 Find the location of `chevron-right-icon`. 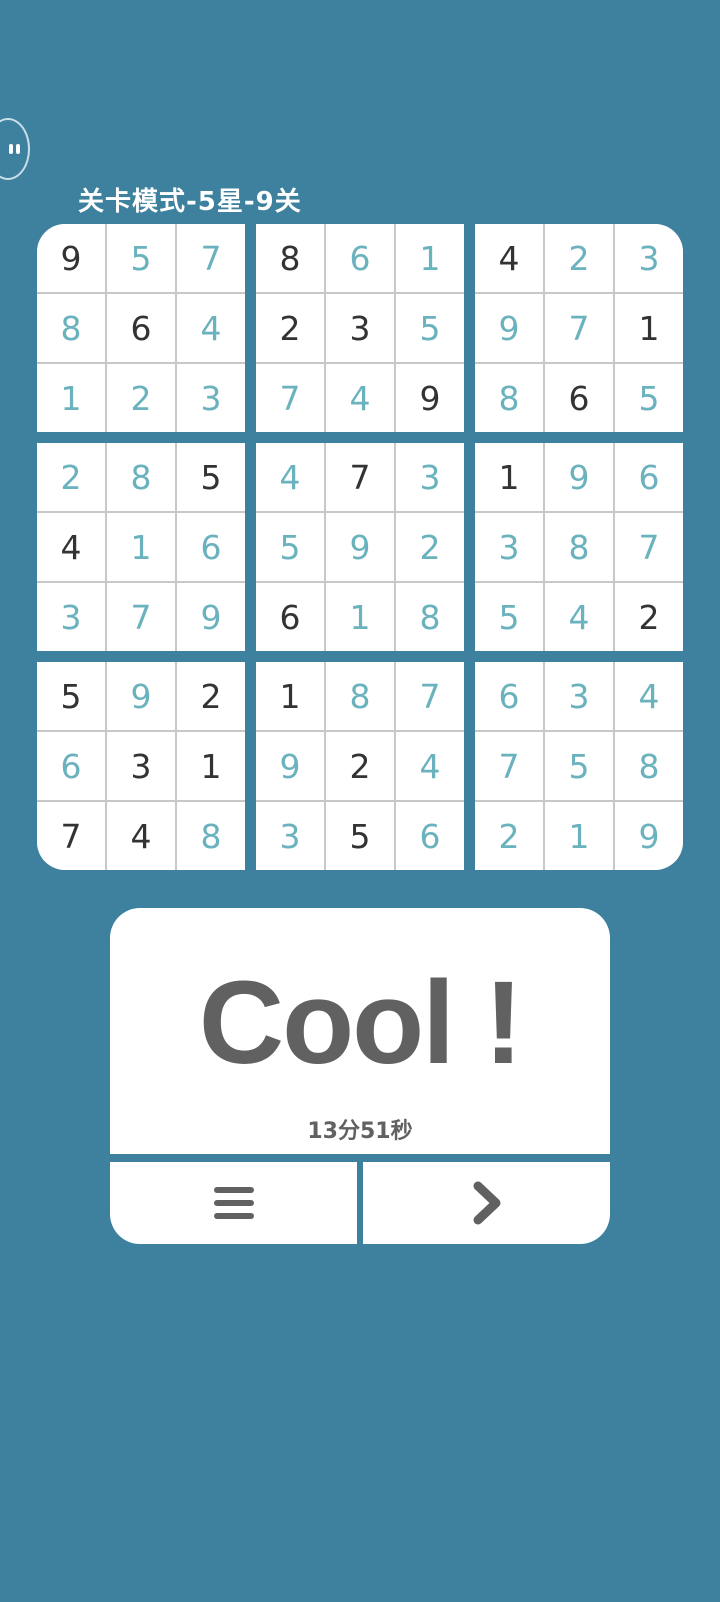

chevron-right-icon is located at coordinates (486, 1203).